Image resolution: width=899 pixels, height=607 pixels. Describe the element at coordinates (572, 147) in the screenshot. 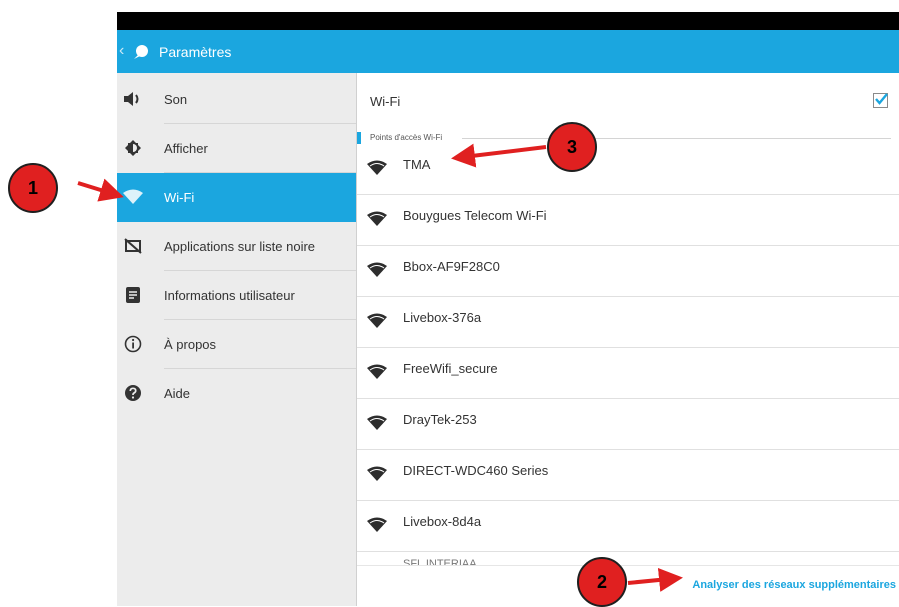

I see `annotation-badge-3: 3` at that location.